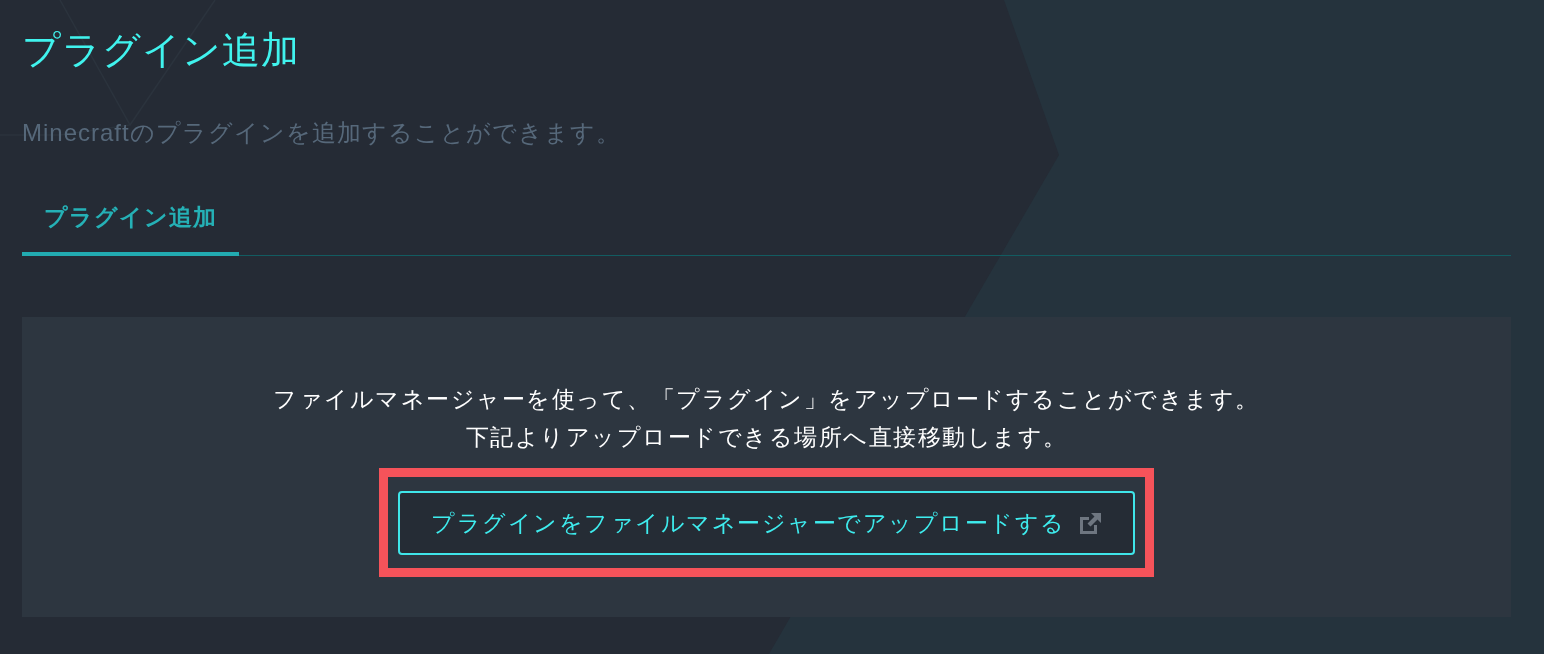 This screenshot has width=1544, height=654. What do you see at coordinates (322, 133) in the screenshot?
I see `page-description: Minecraftのプラグインを追加することができます。` at bounding box center [322, 133].